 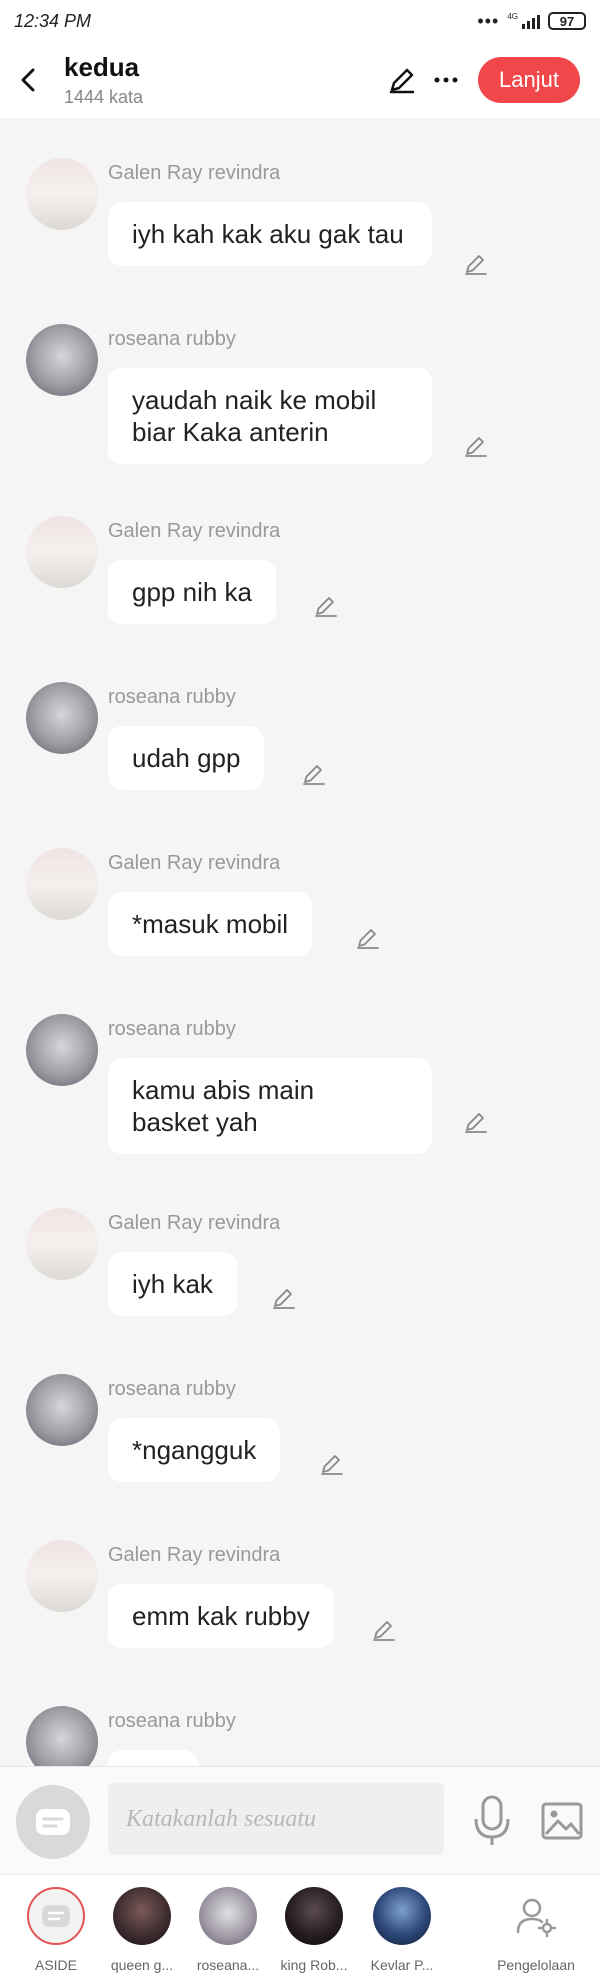 What do you see at coordinates (186, 758) in the screenshot?
I see `message-bubble: udah gpp` at bounding box center [186, 758].